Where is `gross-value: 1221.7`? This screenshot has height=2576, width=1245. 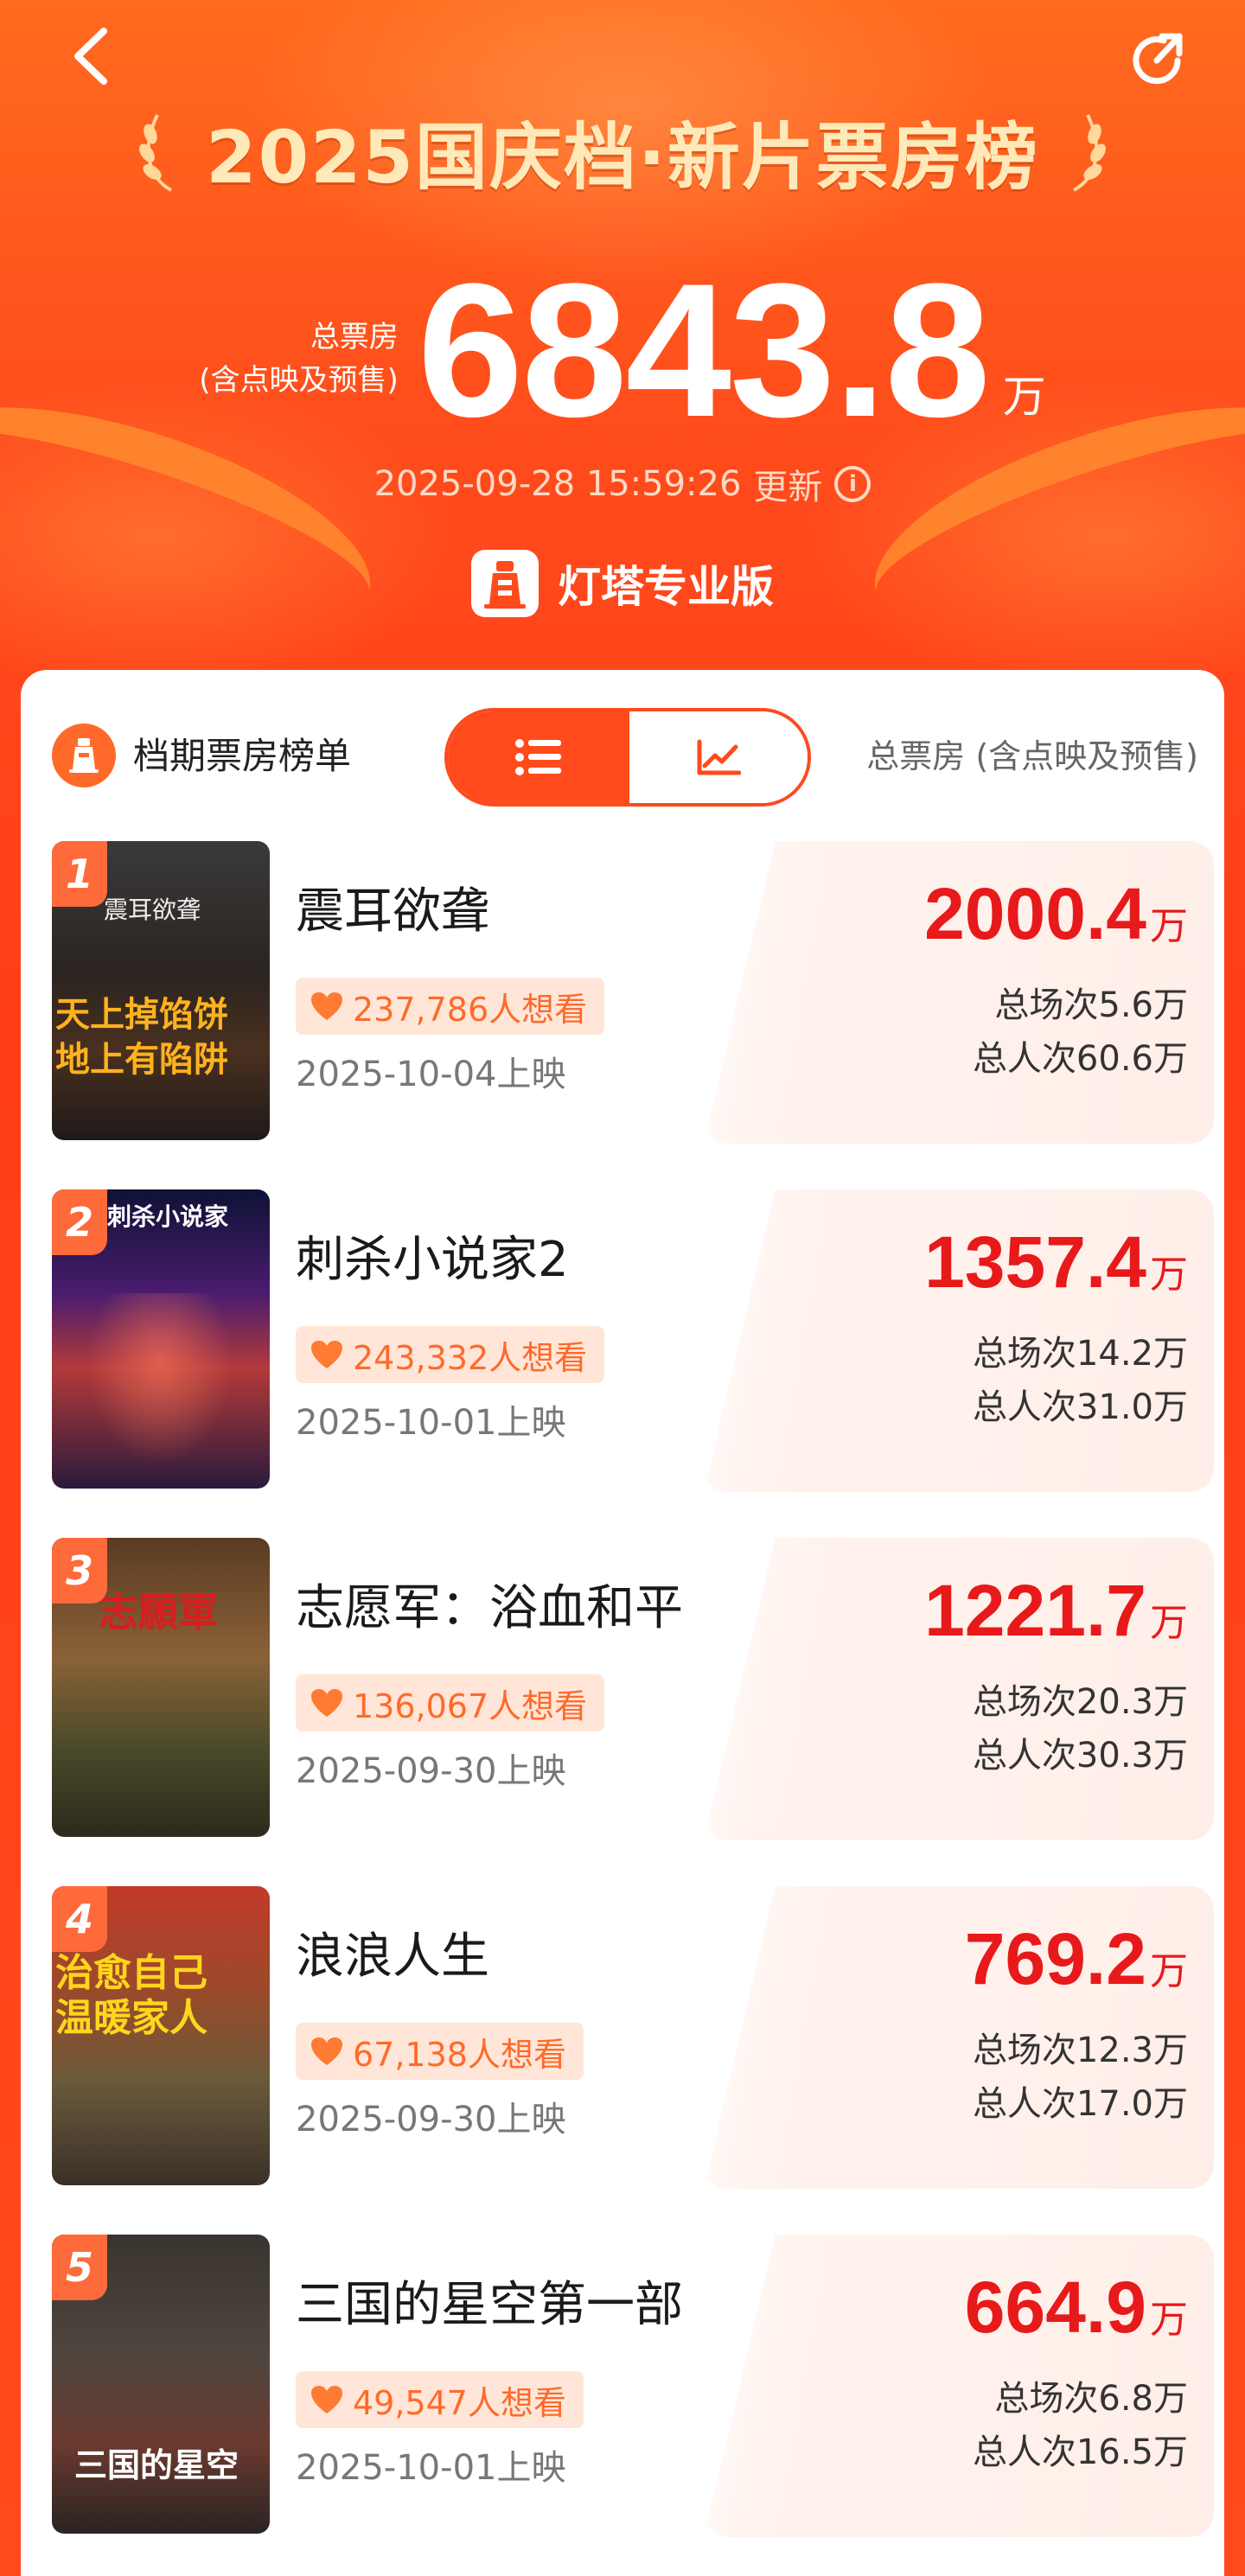
gross-value: 1221.7 is located at coordinates (1035, 1610).